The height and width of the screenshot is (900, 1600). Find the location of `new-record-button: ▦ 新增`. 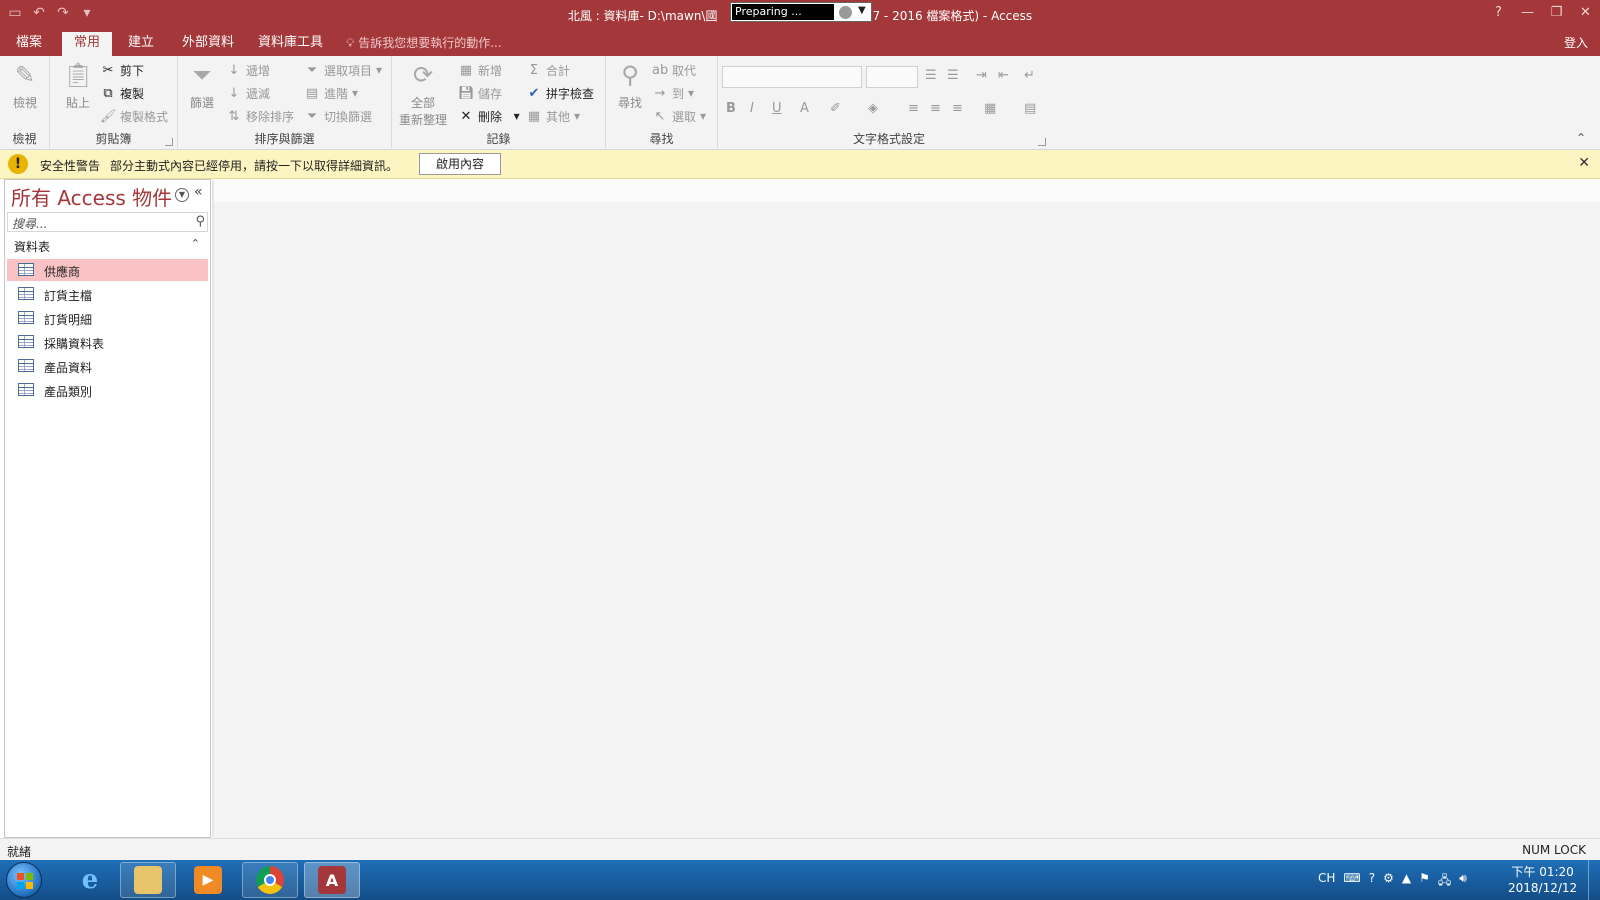

new-record-button: ▦ 新增 is located at coordinates (480, 70).